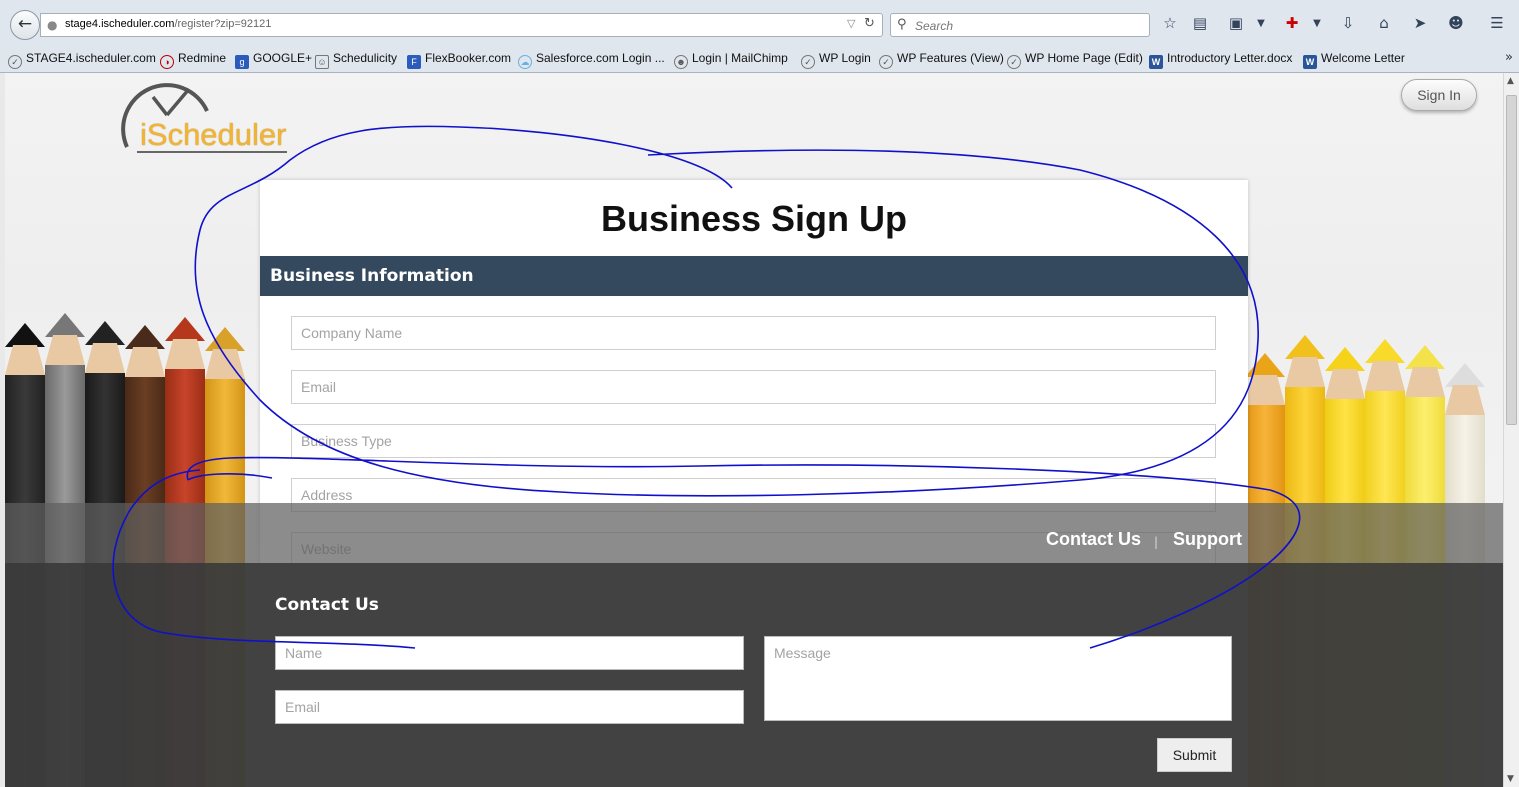  Describe the element at coordinates (1292, 23) in the screenshot. I see `addon-icon: ✚` at that location.